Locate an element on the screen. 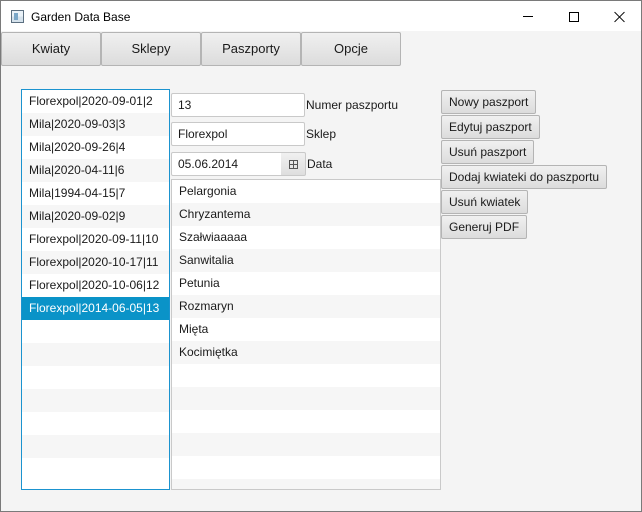 The width and height of the screenshot is (642, 512). shop-label: Sklep is located at coordinates (321, 134).